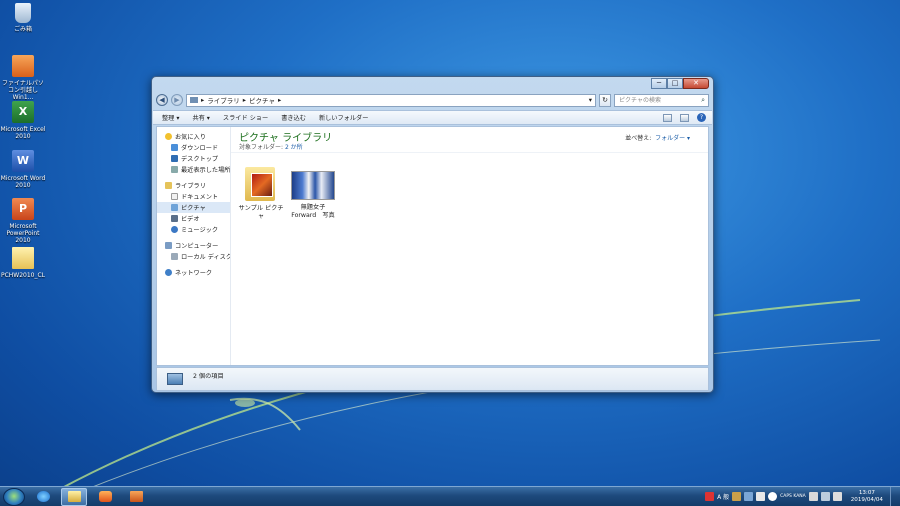 The image size is (900, 506). What do you see at coordinates (193, 218) in the screenshot?
I see `nav-item-videos: ビデオ` at bounding box center [193, 218].